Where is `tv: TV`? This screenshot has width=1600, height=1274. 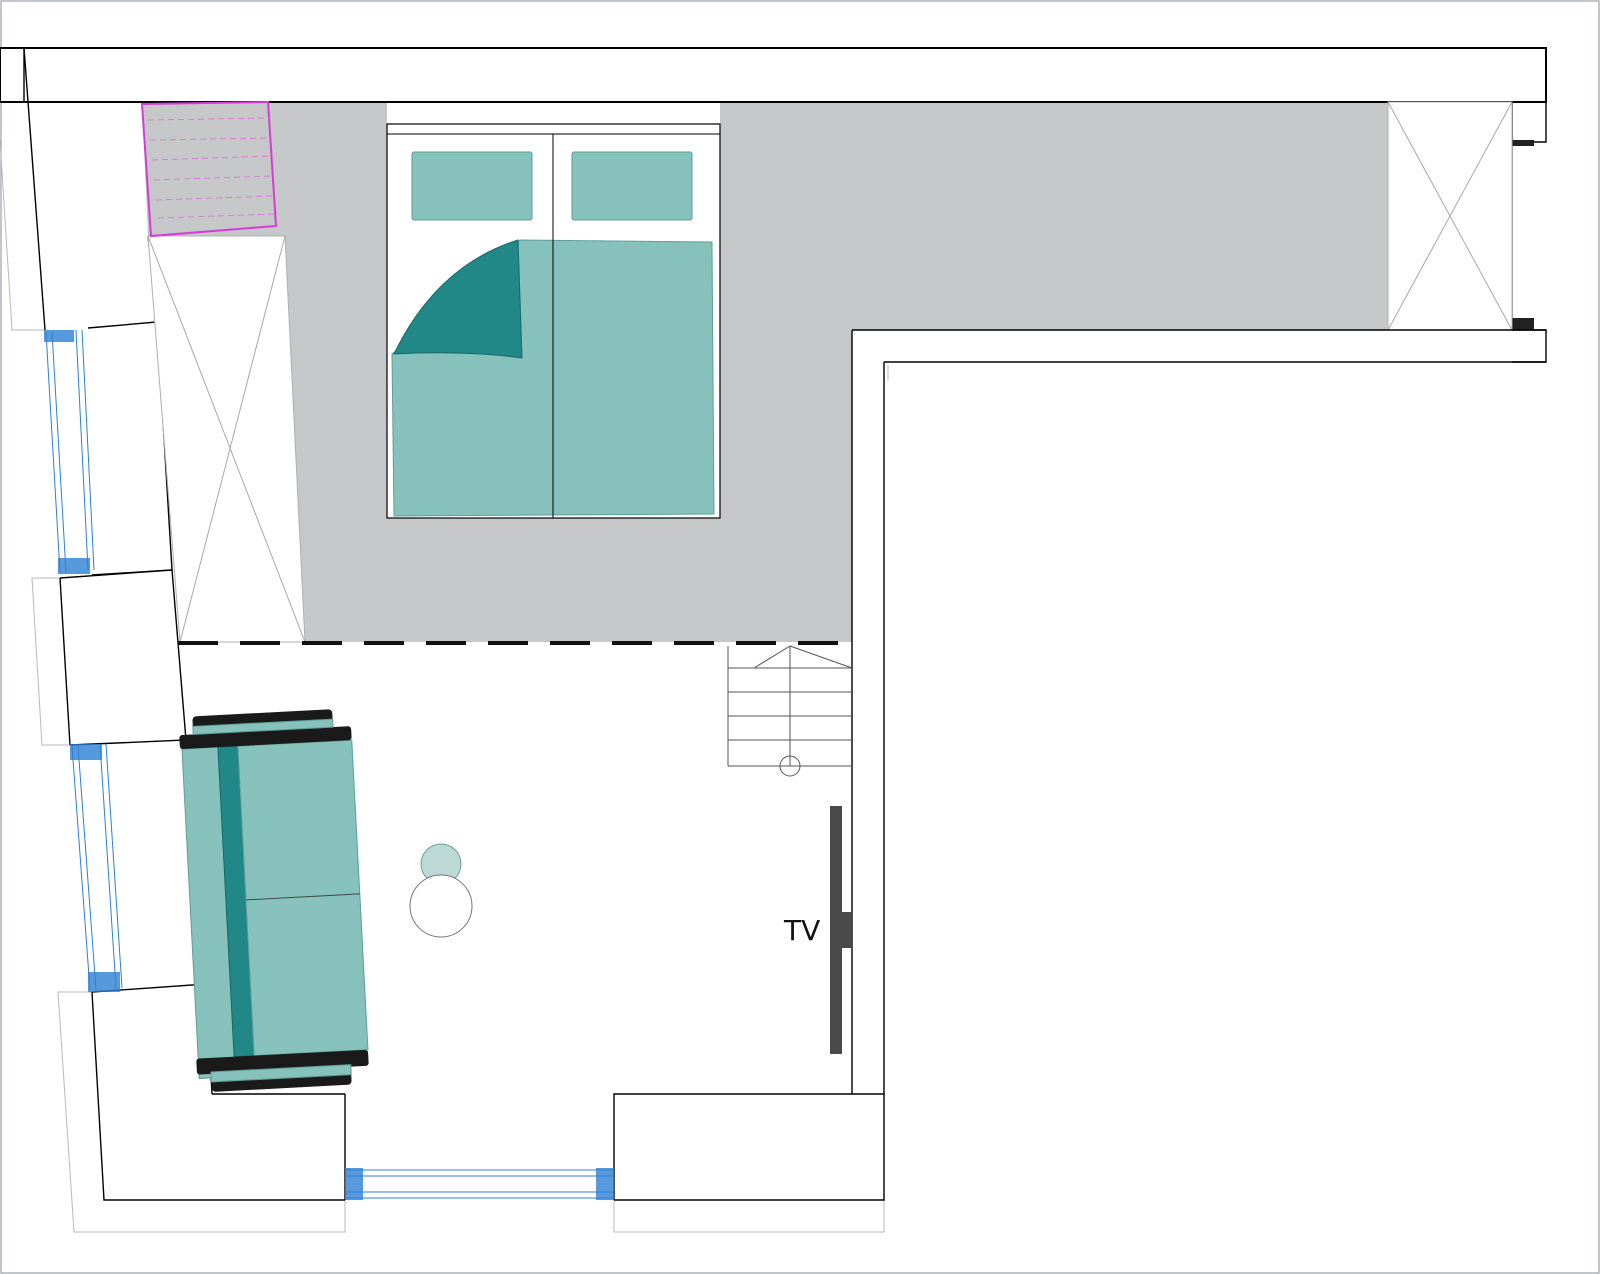 tv: TV is located at coordinates (817, 930).